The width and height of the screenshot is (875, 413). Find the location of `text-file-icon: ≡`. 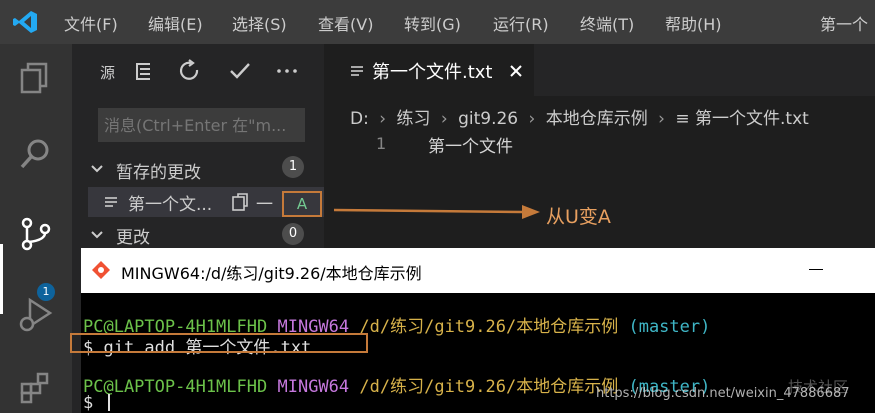

text-file-icon: ≡ is located at coordinates (682, 119).